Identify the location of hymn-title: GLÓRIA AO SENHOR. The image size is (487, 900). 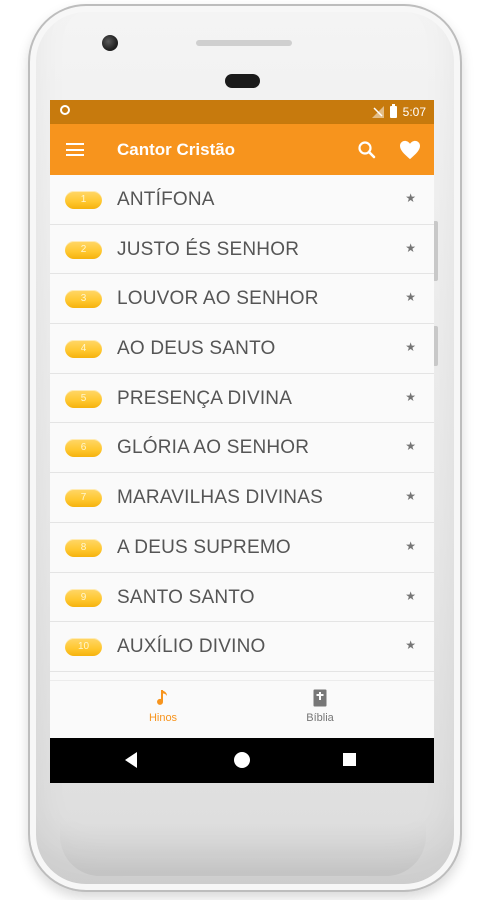
(213, 448).